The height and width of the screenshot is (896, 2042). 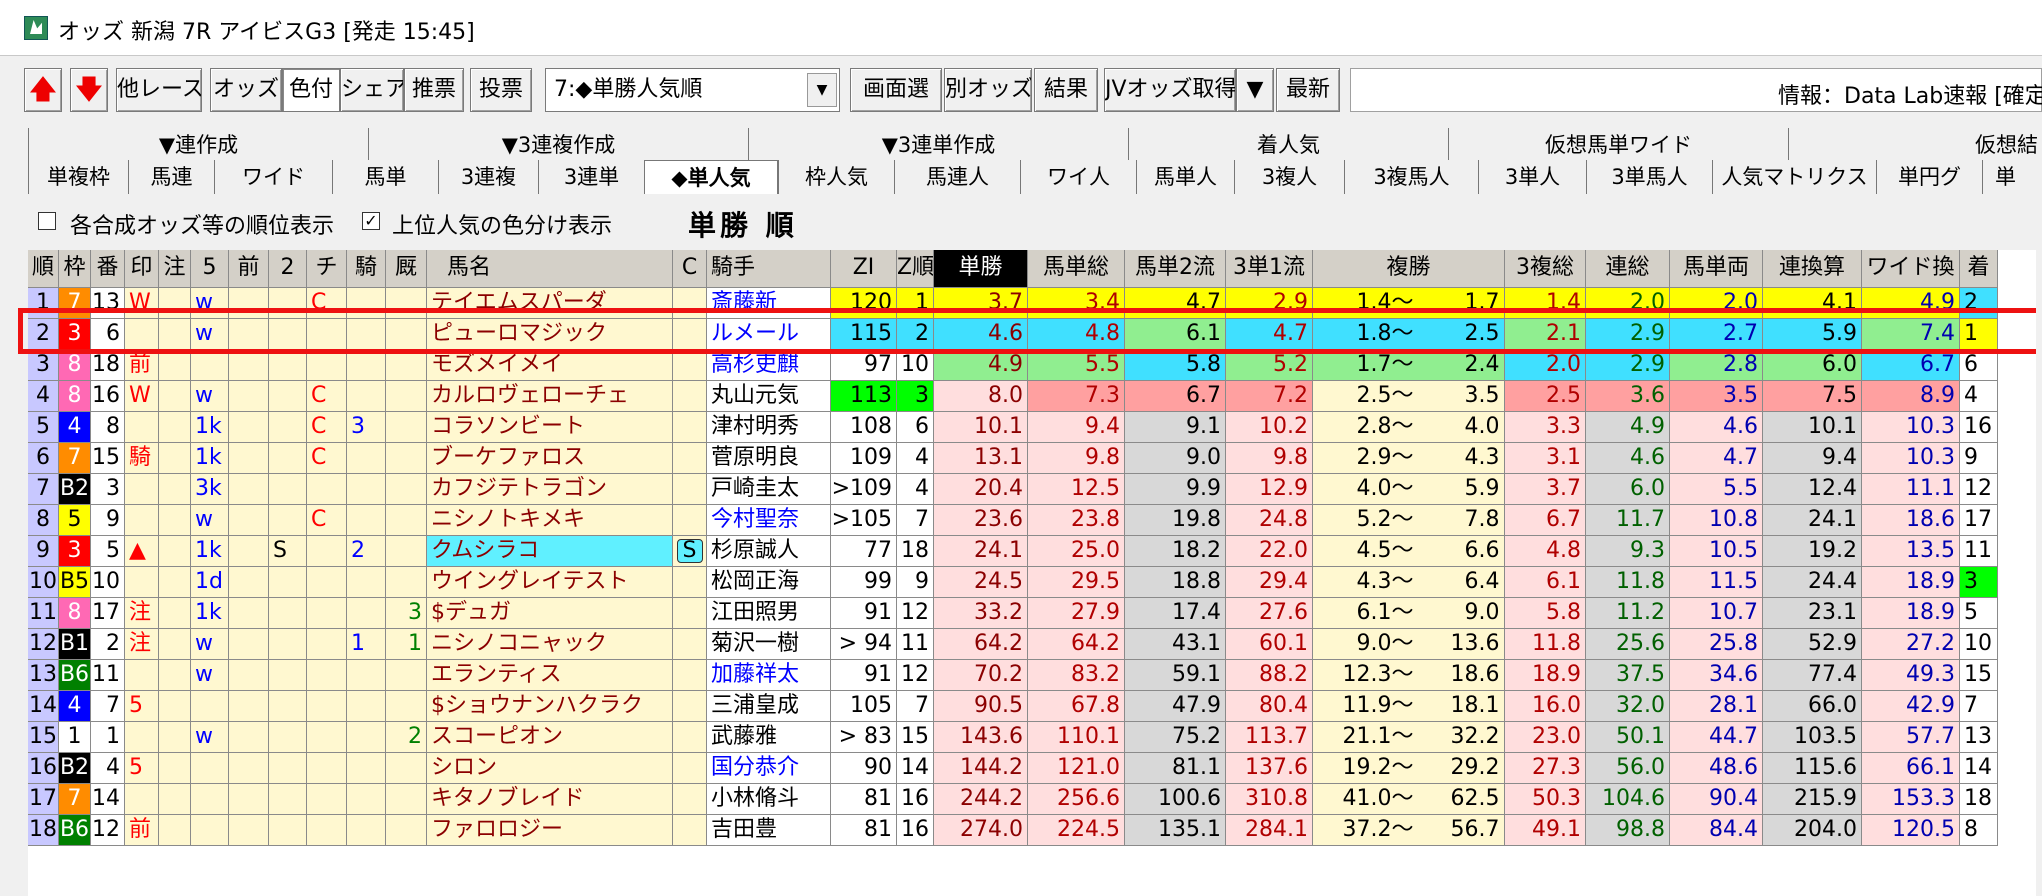 What do you see at coordinates (550, 520) in the screenshot?
I see `horse-name-cell: ニシノトキメキ` at bounding box center [550, 520].